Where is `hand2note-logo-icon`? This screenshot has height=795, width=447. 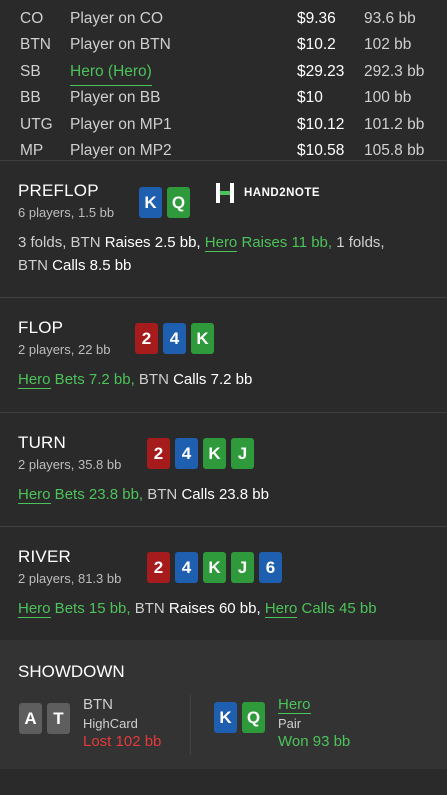 hand2note-logo-icon is located at coordinates (225, 193).